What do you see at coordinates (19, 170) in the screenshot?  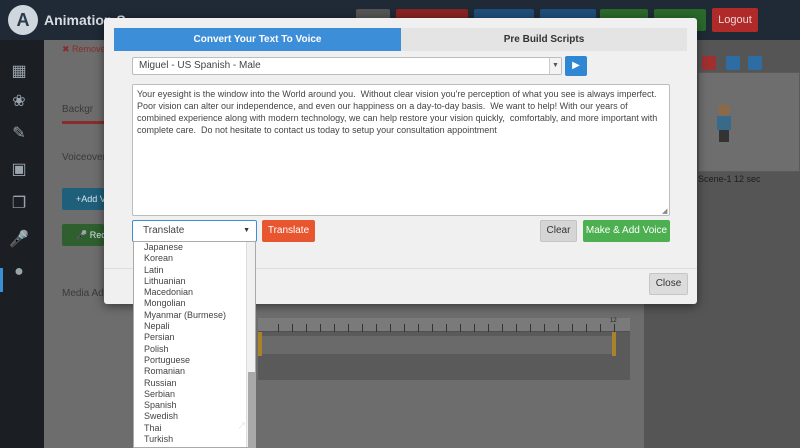 I see `image-icon: ▣` at bounding box center [19, 170].